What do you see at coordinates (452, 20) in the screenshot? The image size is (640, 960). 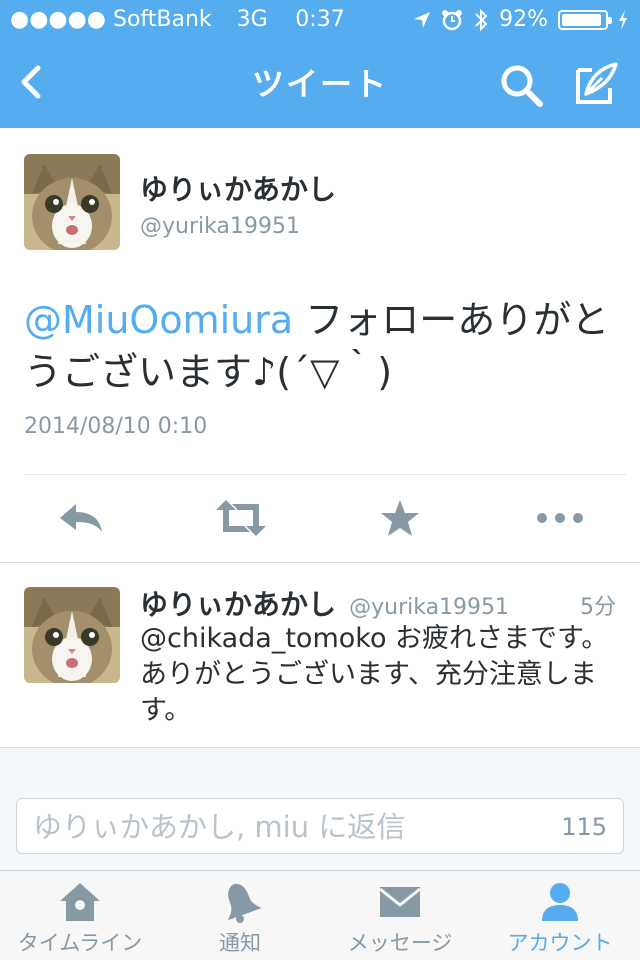 I see `alarm-icon` at bounding box center [452, 20].